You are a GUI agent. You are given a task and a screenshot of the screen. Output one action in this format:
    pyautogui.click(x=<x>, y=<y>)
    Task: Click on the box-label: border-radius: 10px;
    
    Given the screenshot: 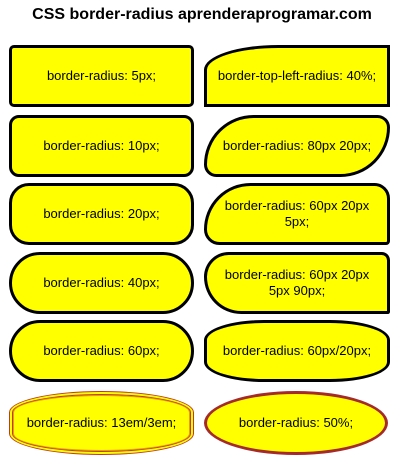 What is the action you would take?
    pyautogui.click(x=101, y=145)
    